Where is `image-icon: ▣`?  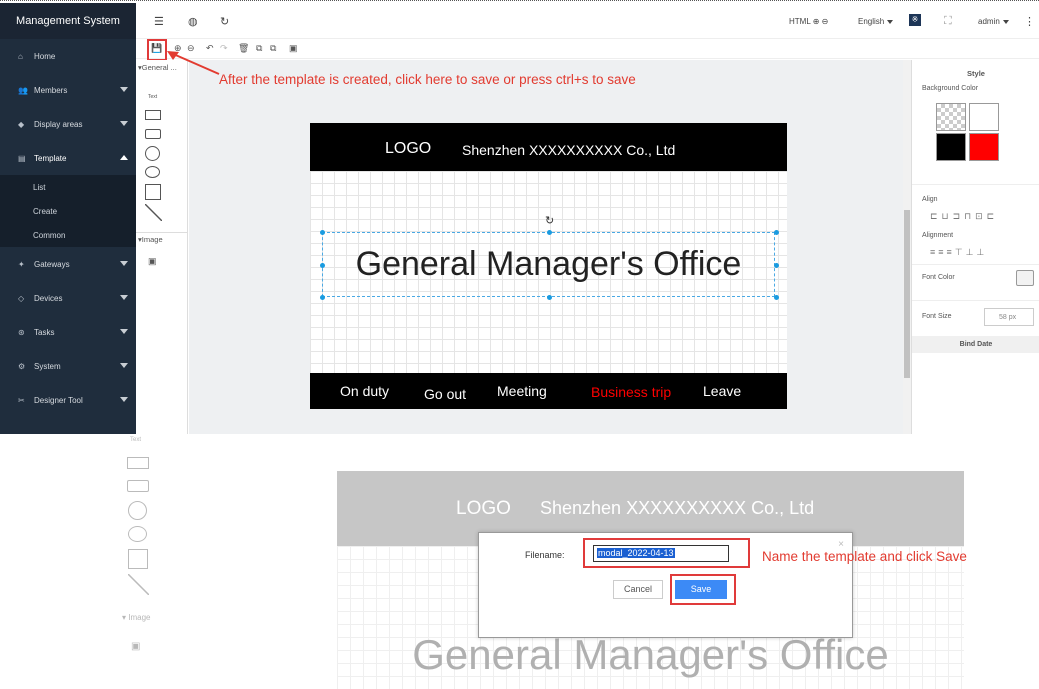
image-icon: ▣ is located at coordinates (293, 48).